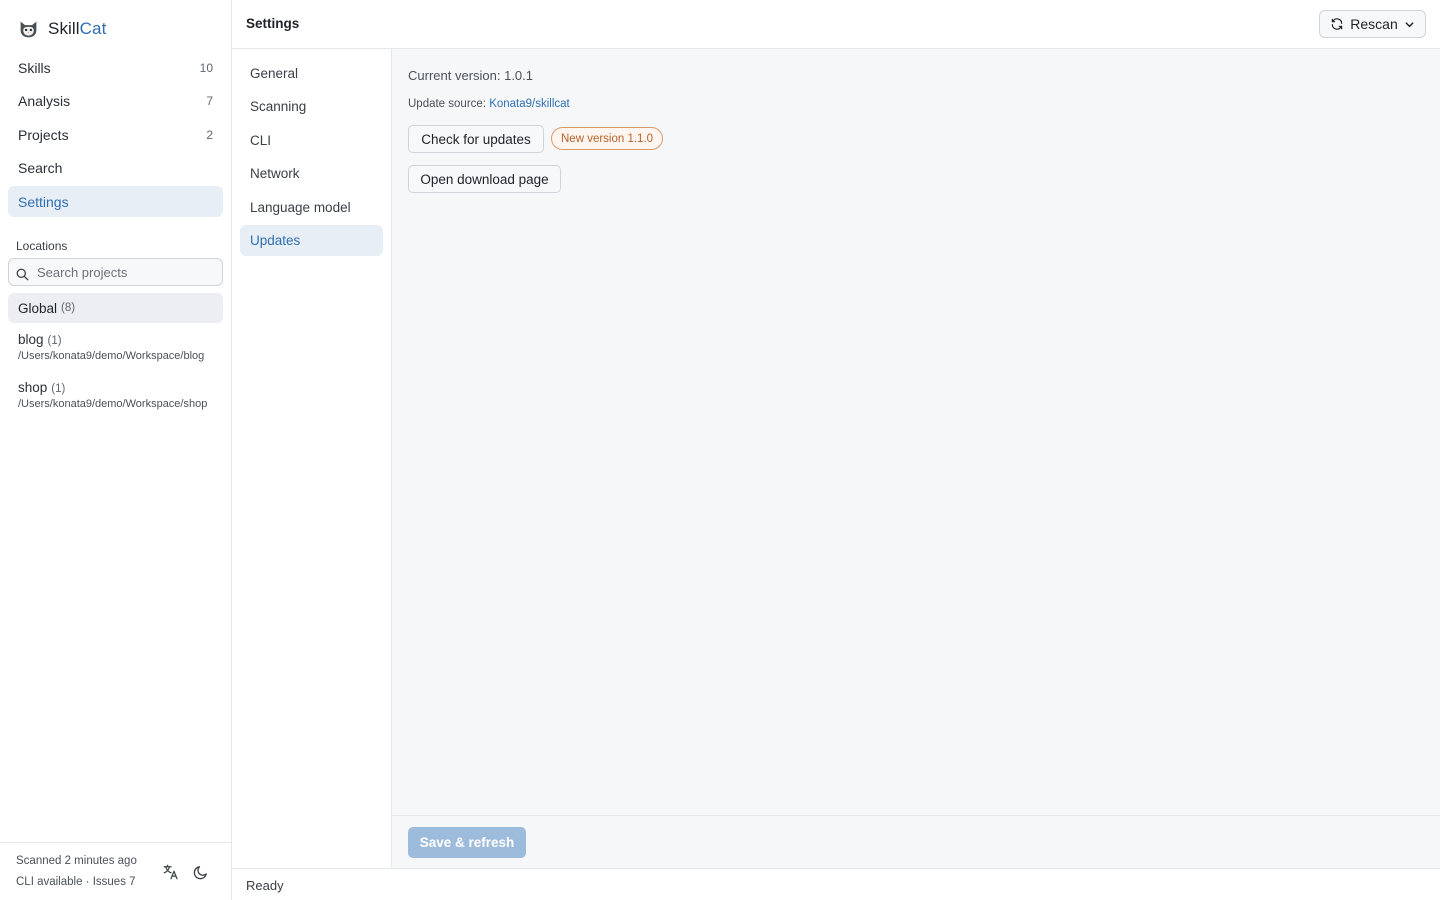 This screenshot has width=1440, height=900. What do you see at coordinates (311, 73) in the screenshot?
I see `settings-tab-general: General` at bounding box center [311, 73].